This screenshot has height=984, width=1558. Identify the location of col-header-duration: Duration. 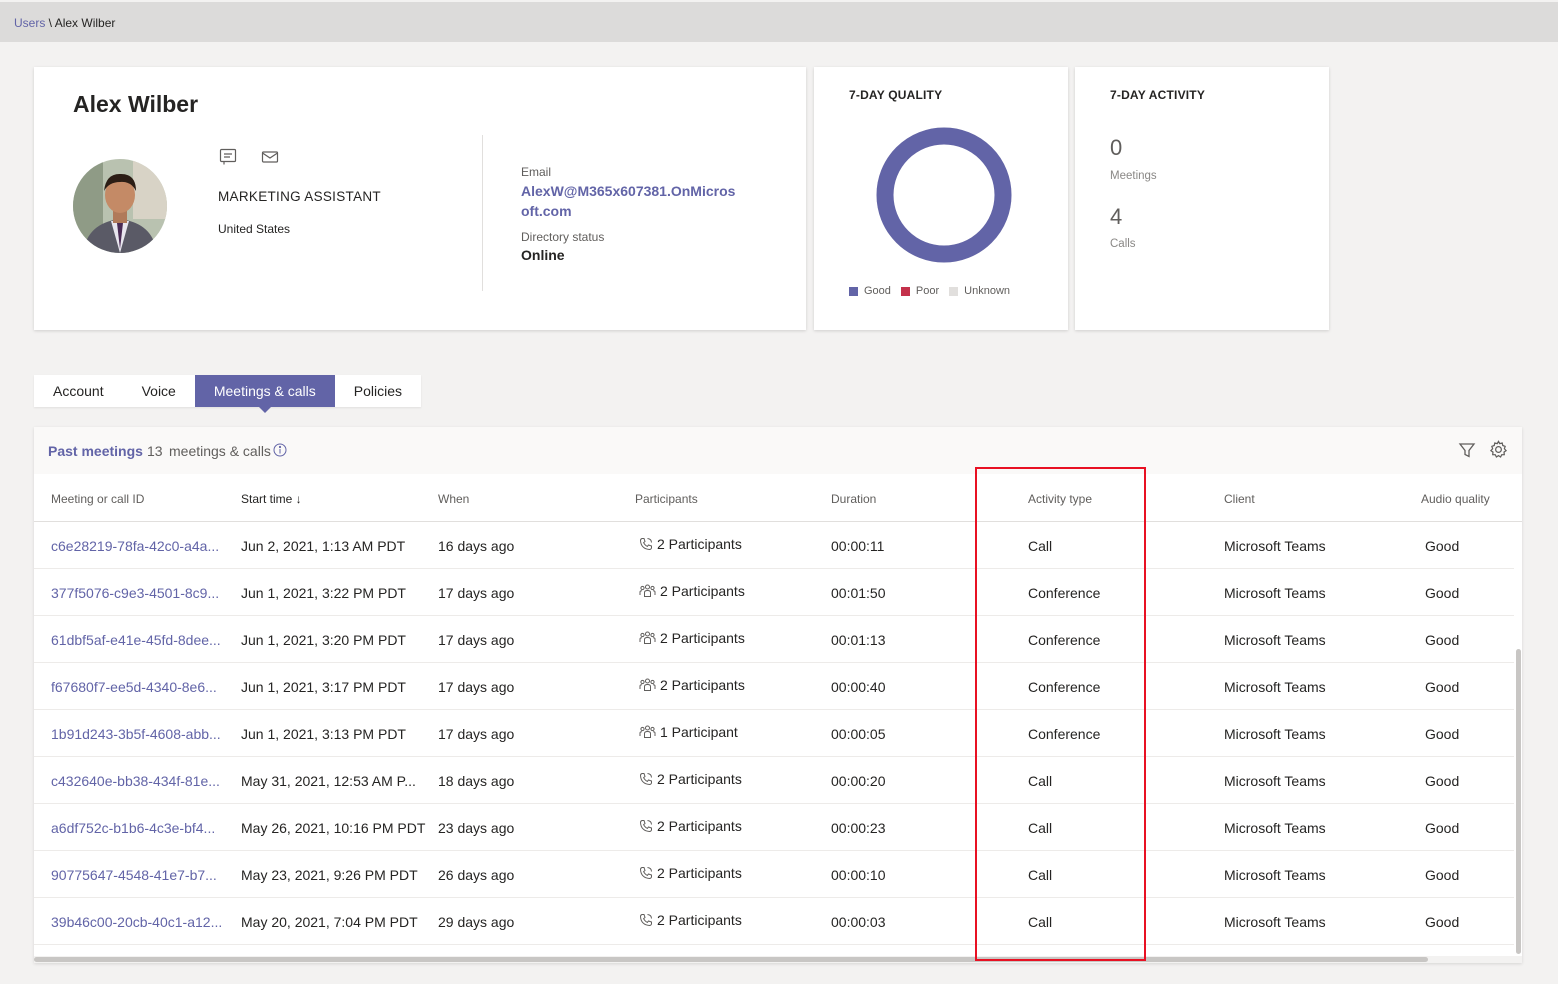
(853, 499).